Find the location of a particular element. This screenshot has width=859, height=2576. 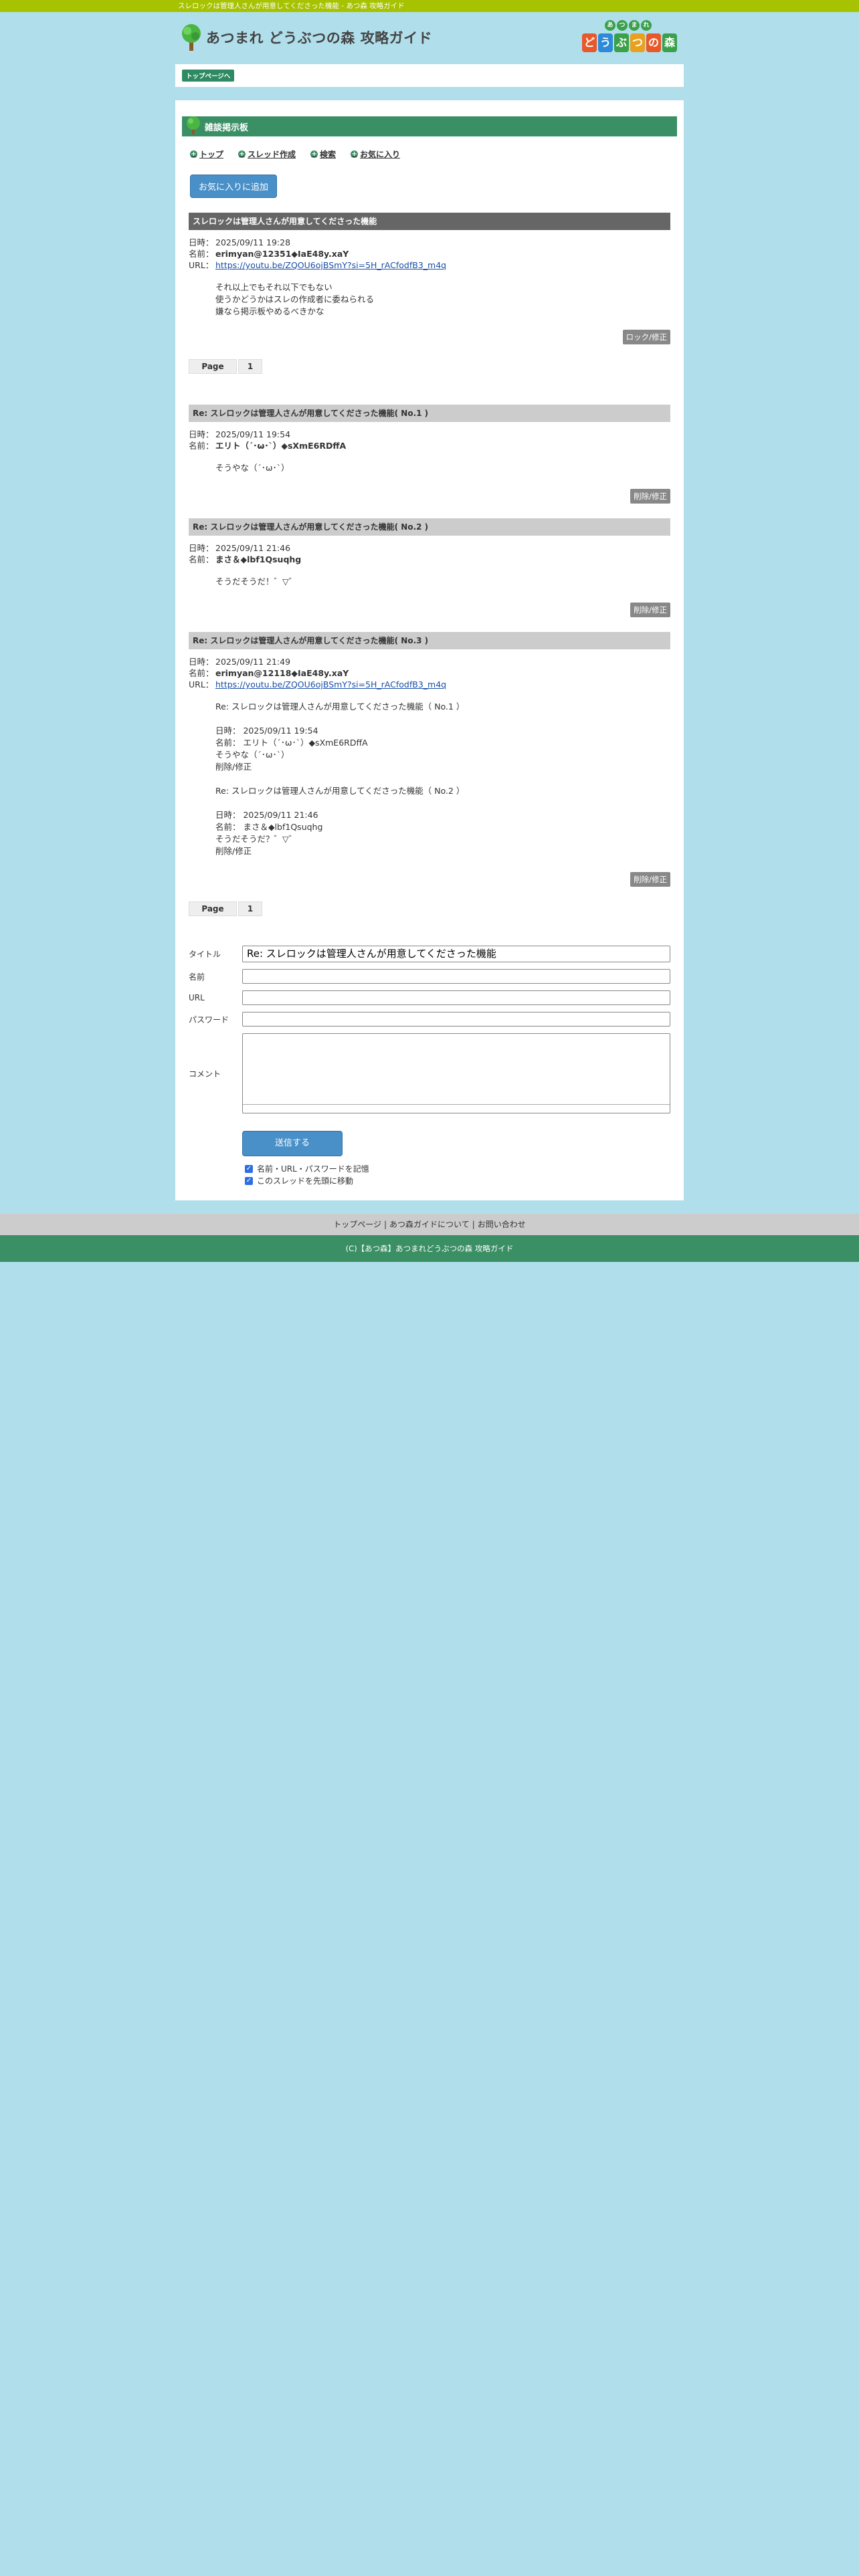

thread-title: スレロックは管理人さんが用意してくださった機能 is located at coordinates (429, 221).